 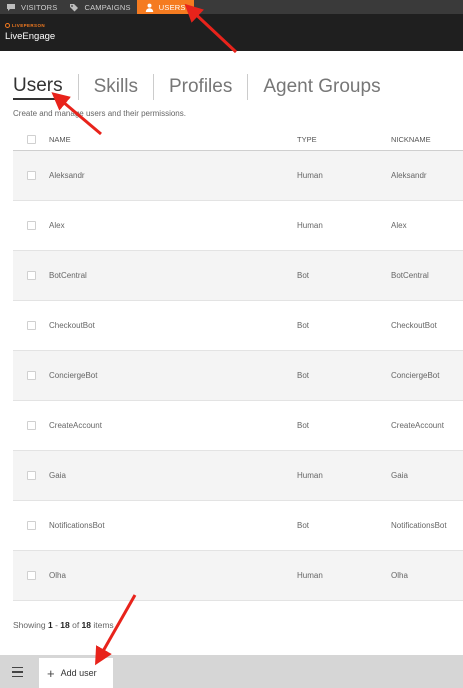 I want to click on plus-icon: +, so click(x=51, y=673).